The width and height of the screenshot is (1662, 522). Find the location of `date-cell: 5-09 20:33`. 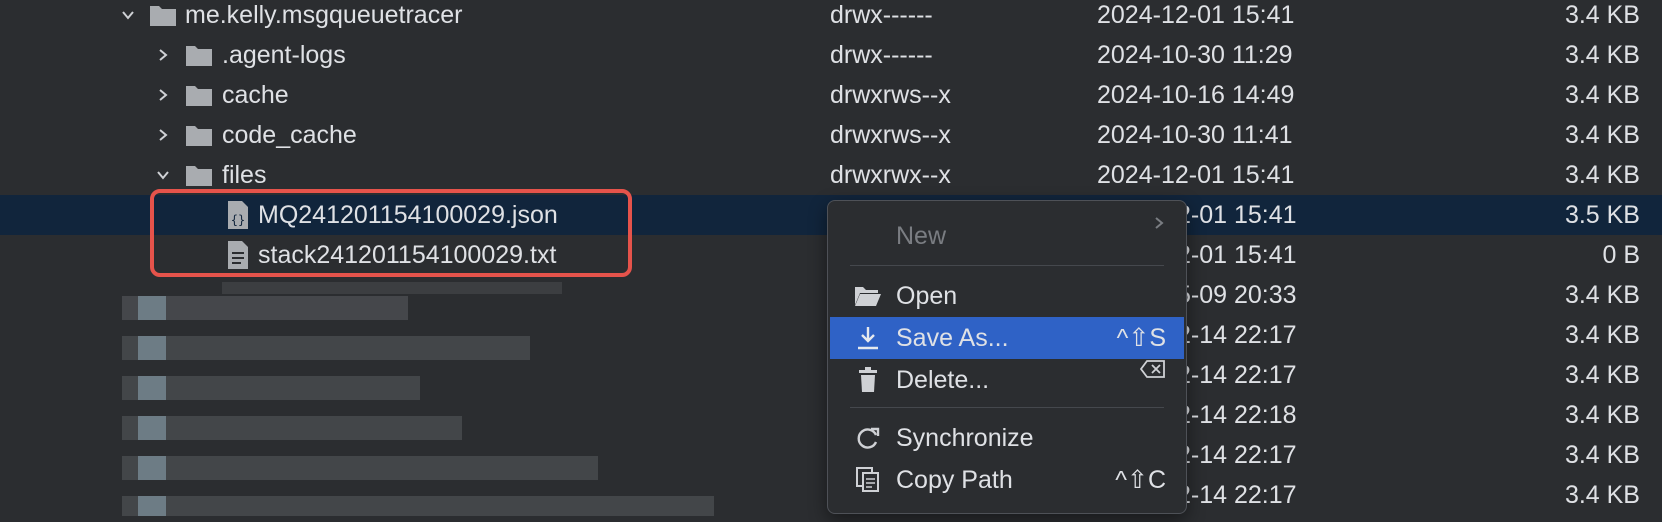

date-cell: 5-09 20:33 is located at coordinates (1237, 295).